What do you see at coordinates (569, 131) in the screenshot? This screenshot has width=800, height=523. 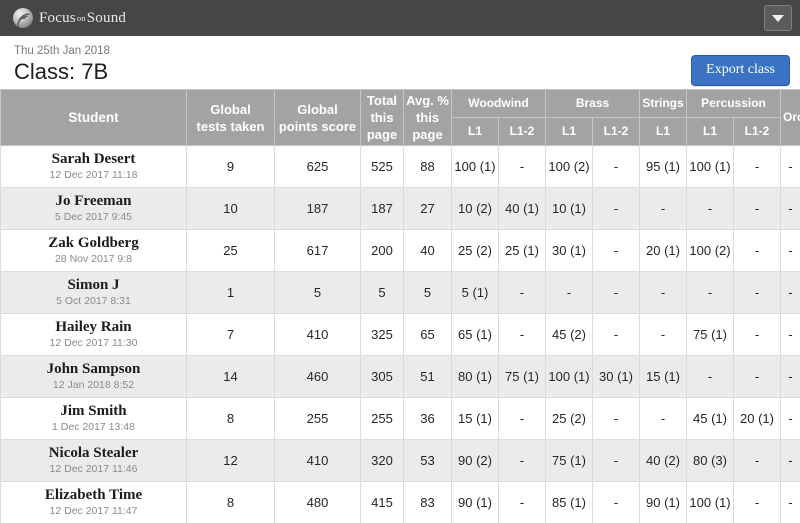 I see `level-header-brass-l1: L1` at bounding box center [569, 131].